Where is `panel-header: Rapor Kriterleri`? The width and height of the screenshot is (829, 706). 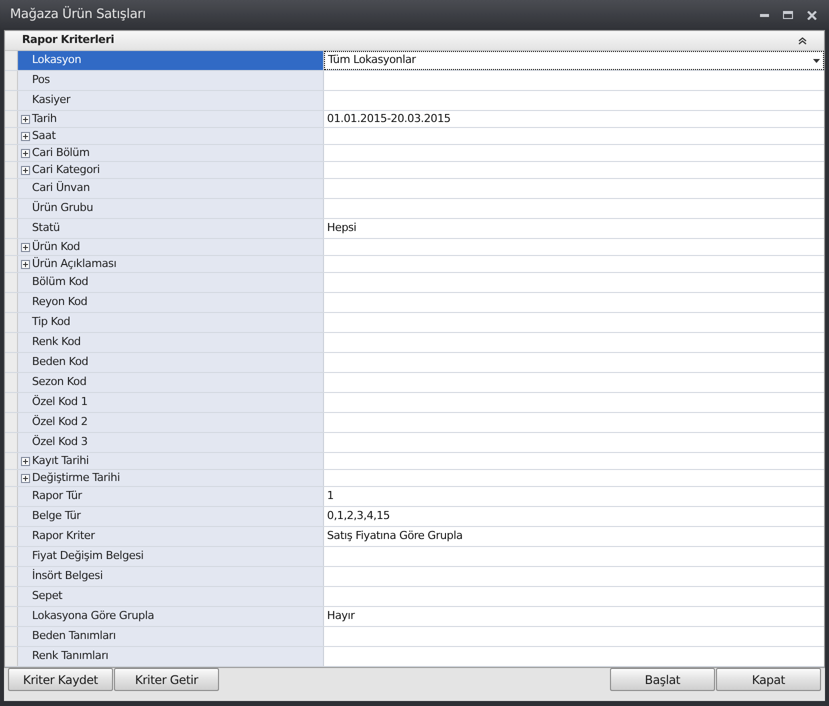 panel-header: Rapor Kriterleri is located at coordinates (414, 41).